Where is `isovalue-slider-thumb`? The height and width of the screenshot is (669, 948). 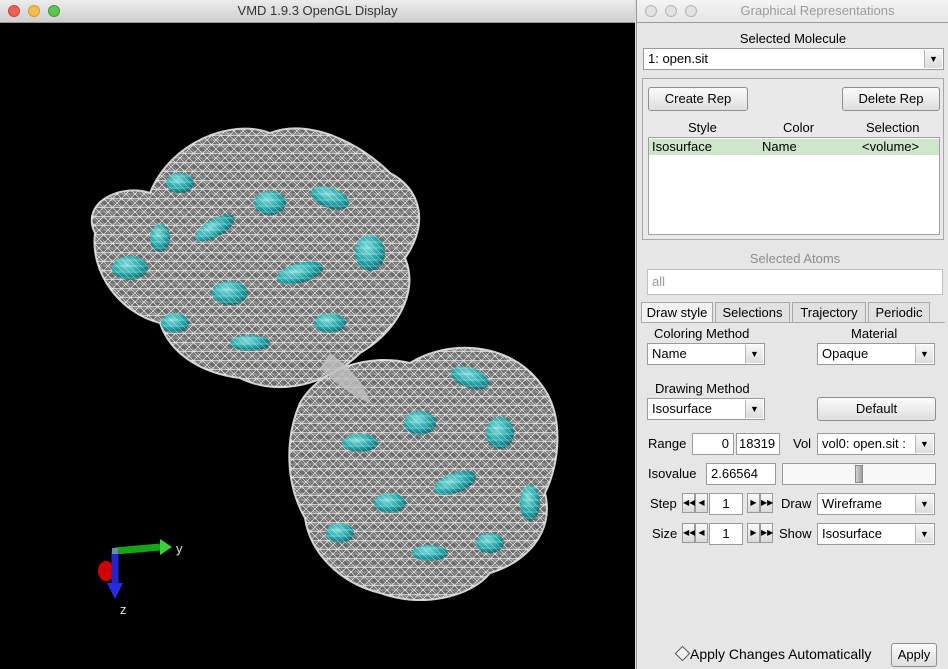
isovalue-slider-thumb is located at coordinates (859, 474).